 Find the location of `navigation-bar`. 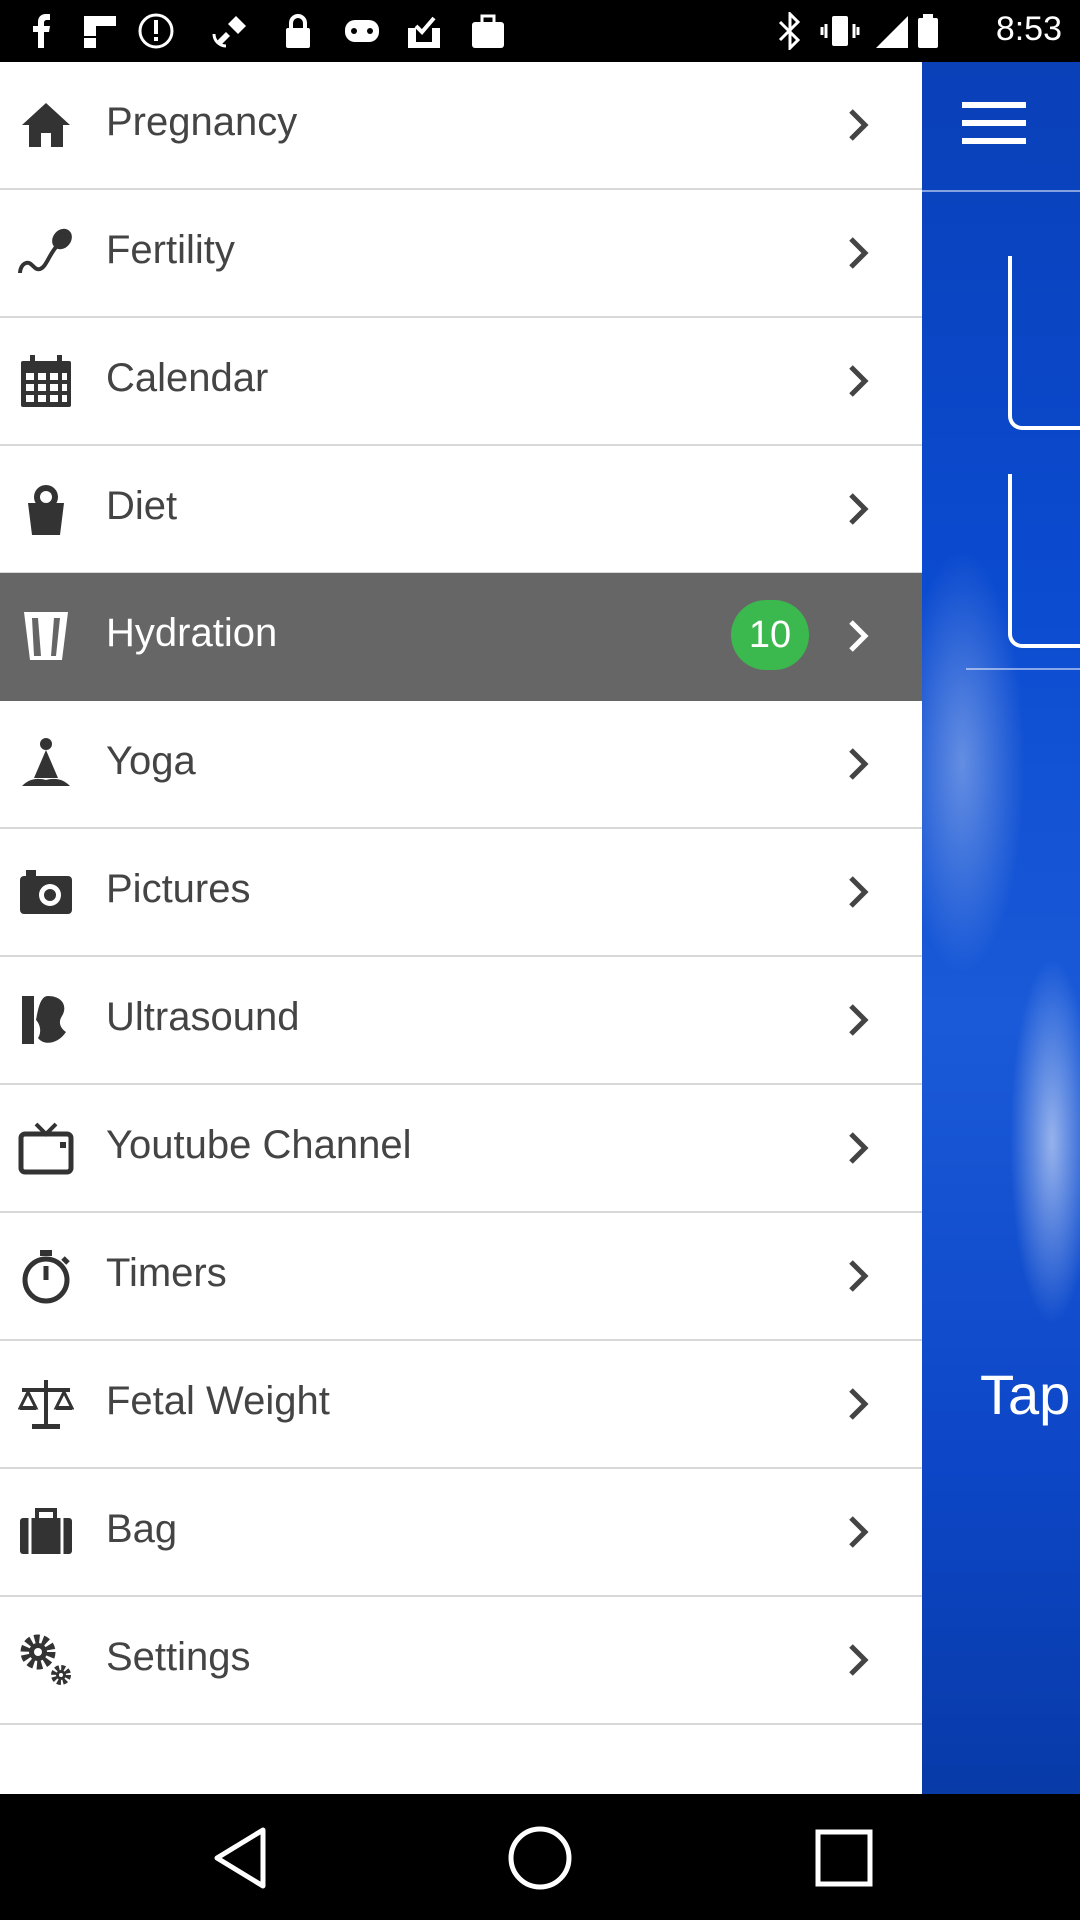

navigation-bar is located at coordinates (540, 1857).